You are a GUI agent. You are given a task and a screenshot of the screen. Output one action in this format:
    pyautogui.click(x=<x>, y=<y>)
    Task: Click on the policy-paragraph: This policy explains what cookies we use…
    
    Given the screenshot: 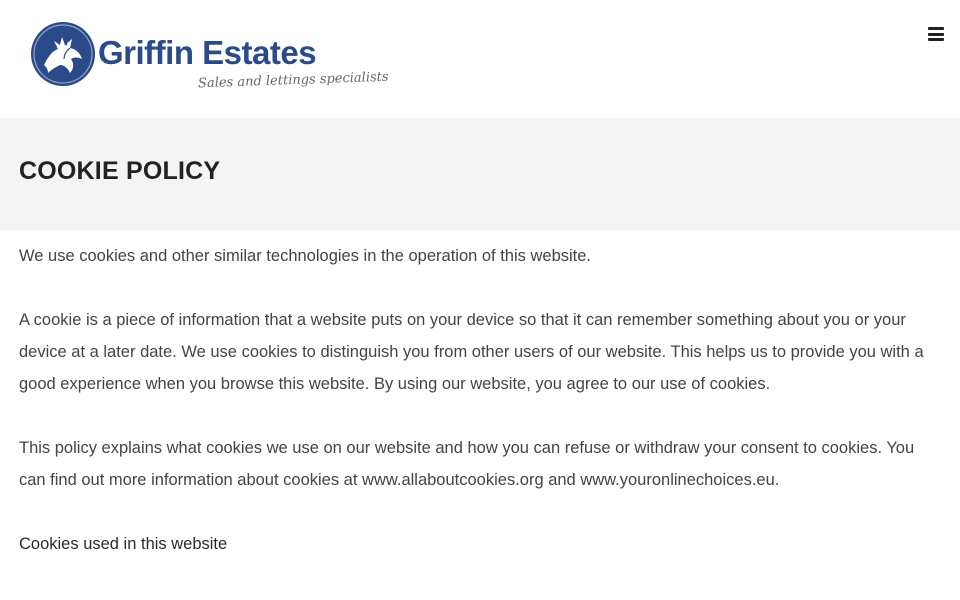 What is the action you would take?
    pyautogui.click(x=467, y=464)
    